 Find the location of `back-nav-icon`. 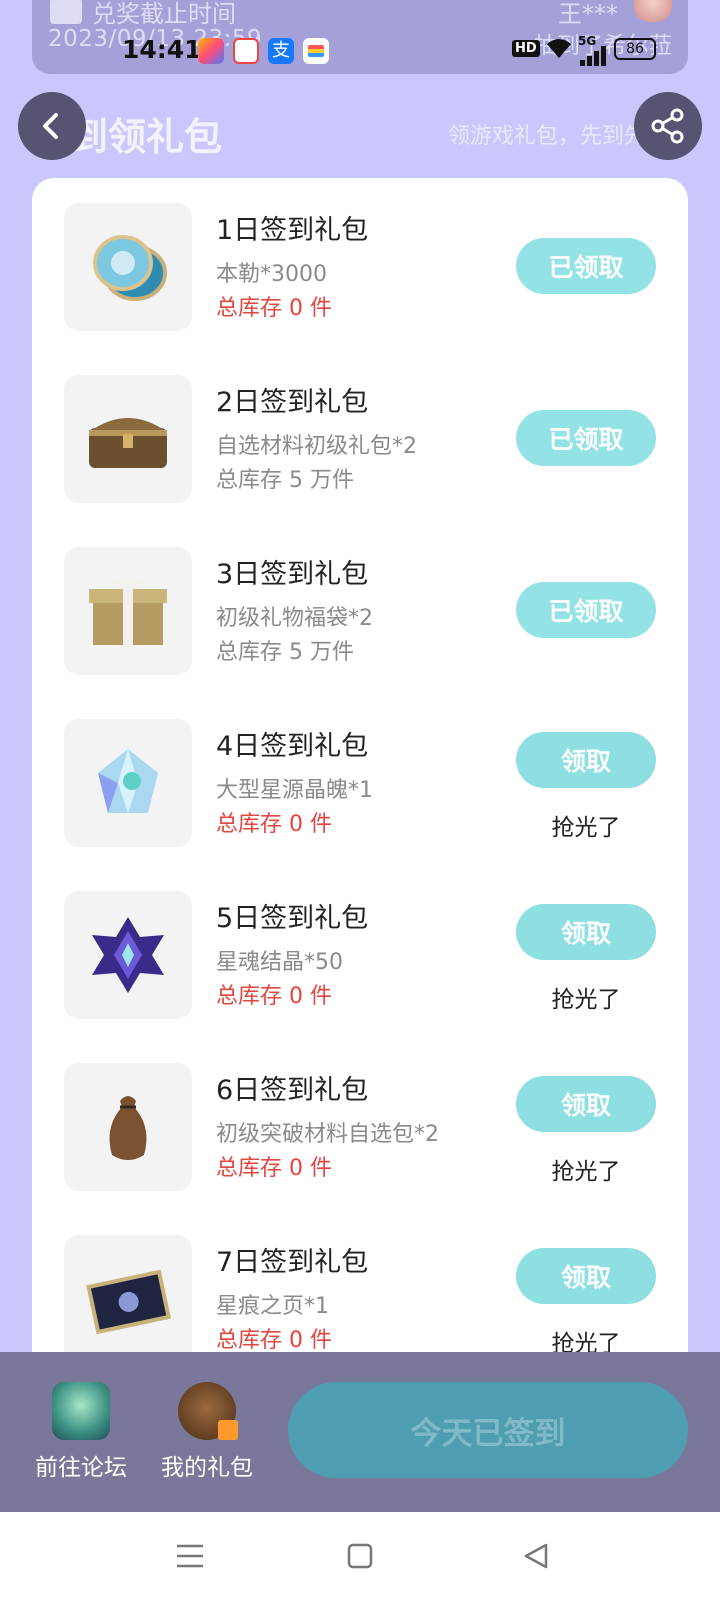

back-nav-icon is located at coordinates (536, 1556).